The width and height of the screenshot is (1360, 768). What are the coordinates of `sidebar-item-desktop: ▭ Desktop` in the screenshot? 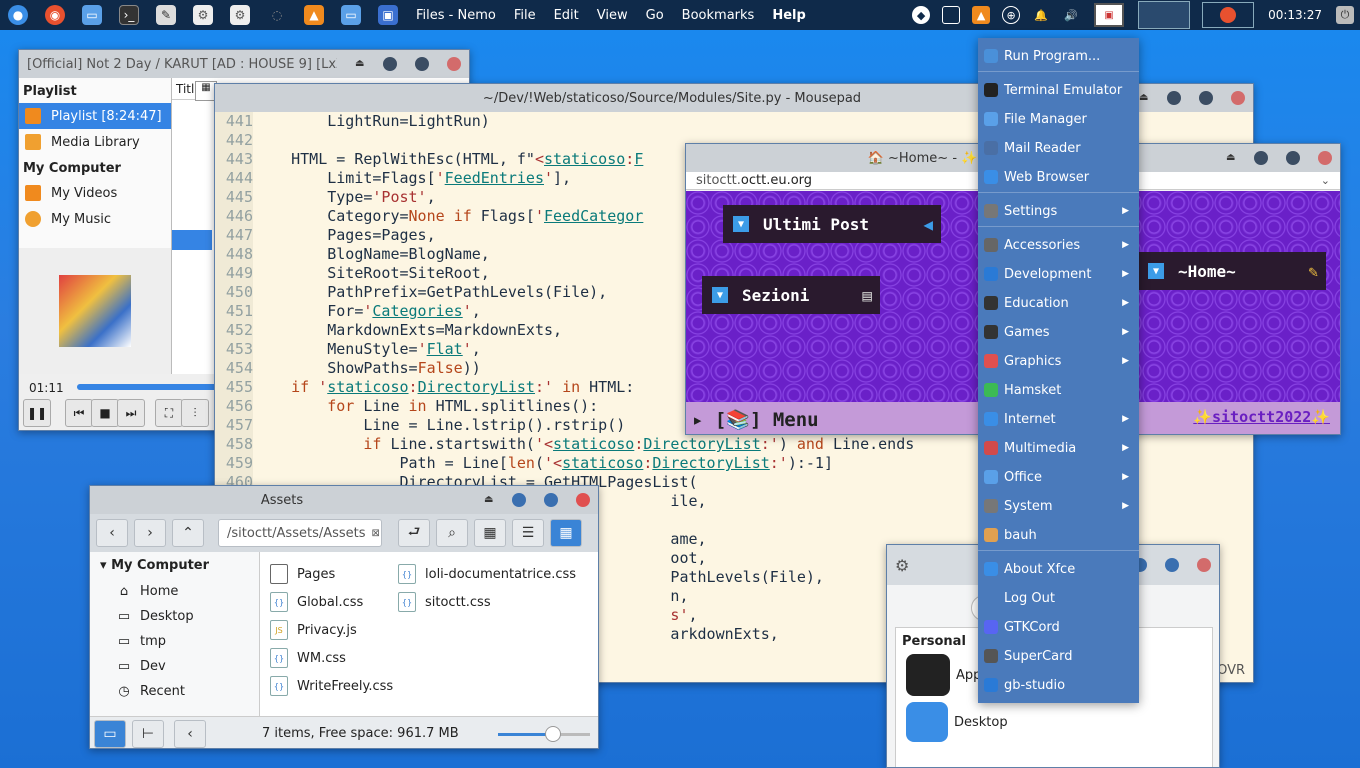 It's located at (174, 616).